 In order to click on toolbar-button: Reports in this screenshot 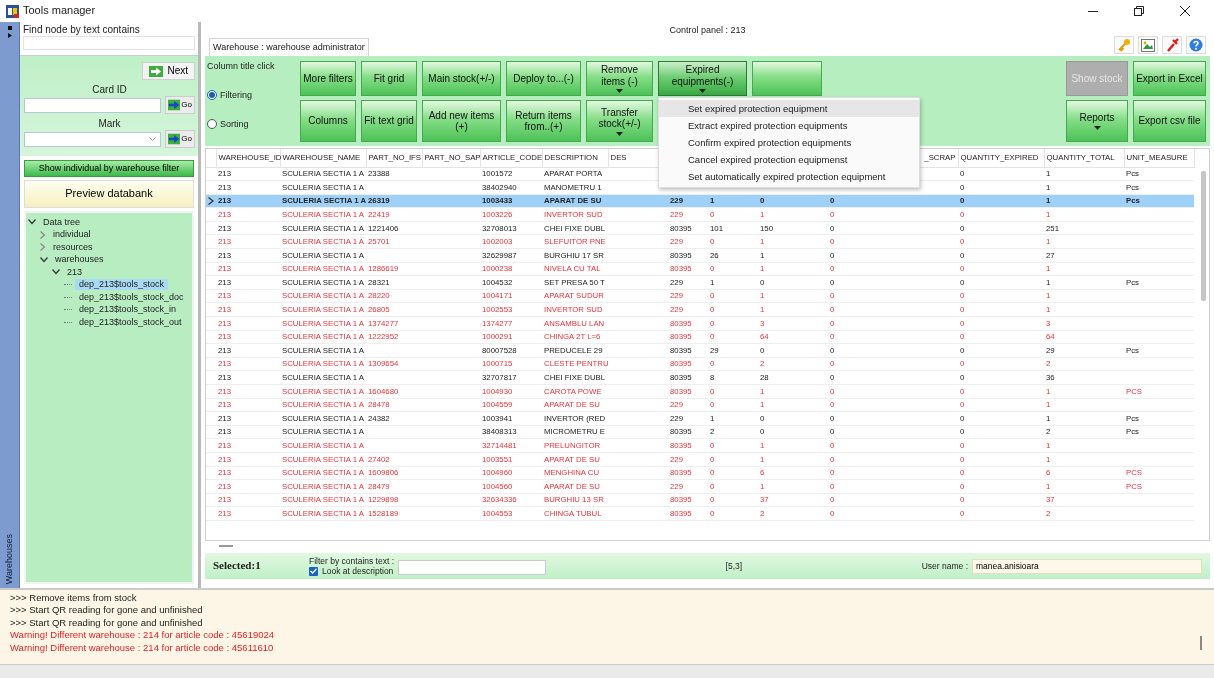, I will do `click(1097, 121)`.